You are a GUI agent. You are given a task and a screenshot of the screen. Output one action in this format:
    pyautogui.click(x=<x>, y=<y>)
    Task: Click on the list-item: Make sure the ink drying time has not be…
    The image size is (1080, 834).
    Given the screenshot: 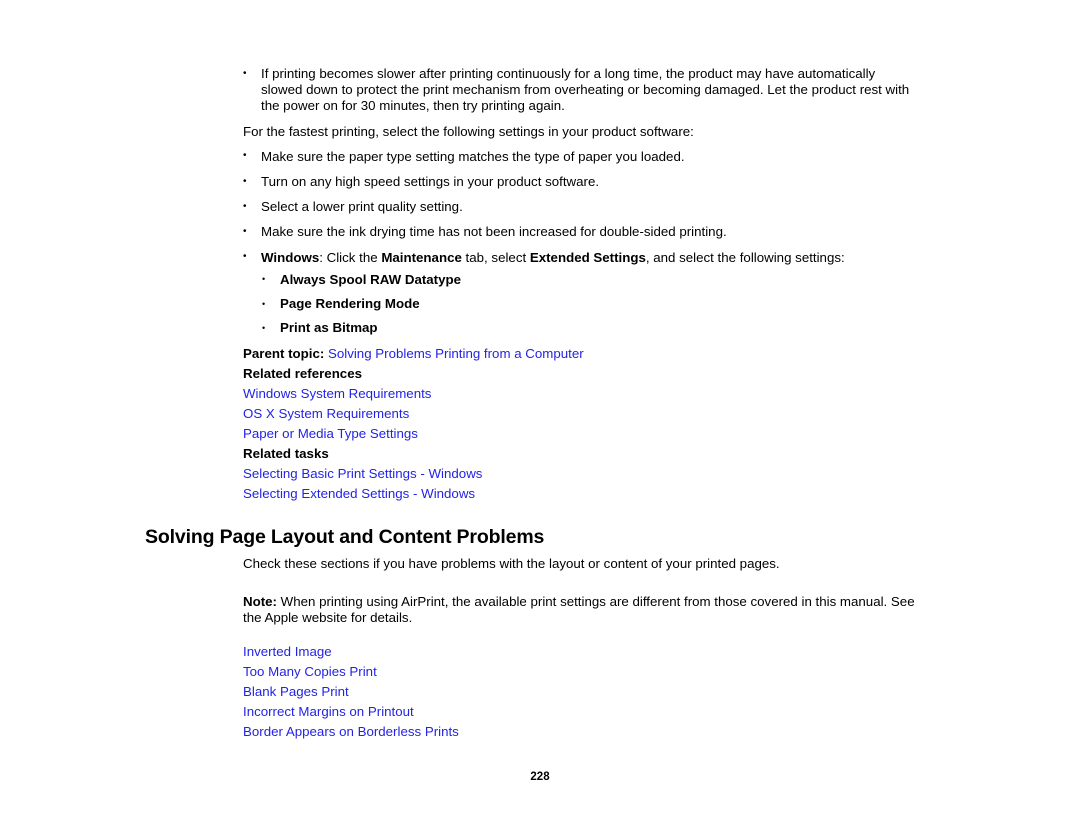 What is the action you would take?
    pyautogui.click(x=579, y=232)
    